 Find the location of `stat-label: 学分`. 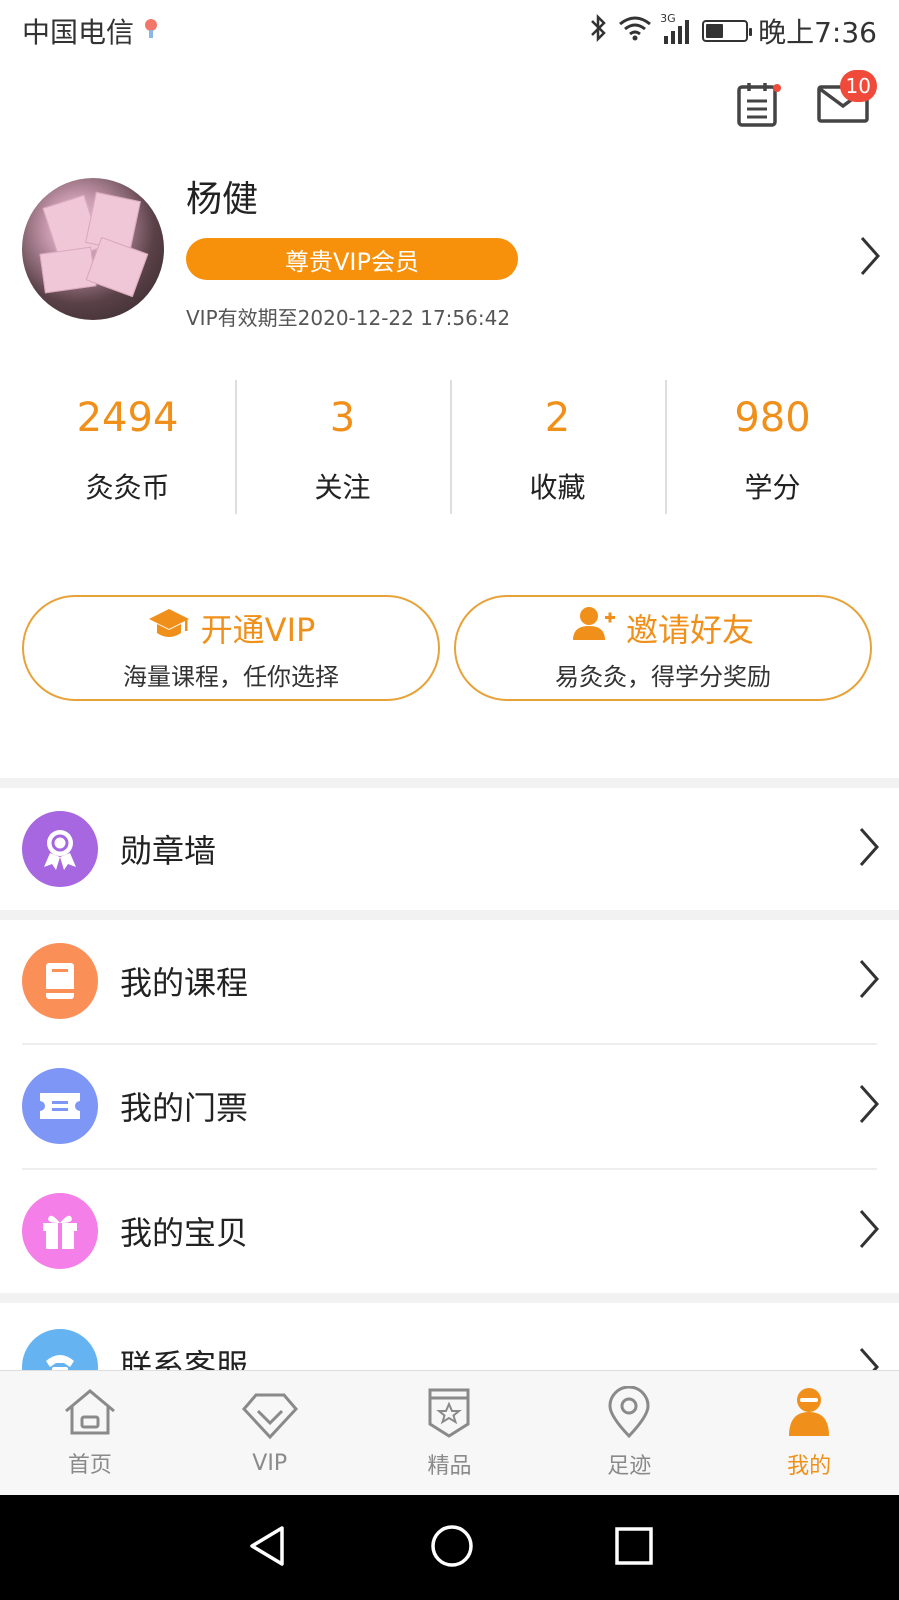

stat-label: 学分 is located at coordinates (772, 487).